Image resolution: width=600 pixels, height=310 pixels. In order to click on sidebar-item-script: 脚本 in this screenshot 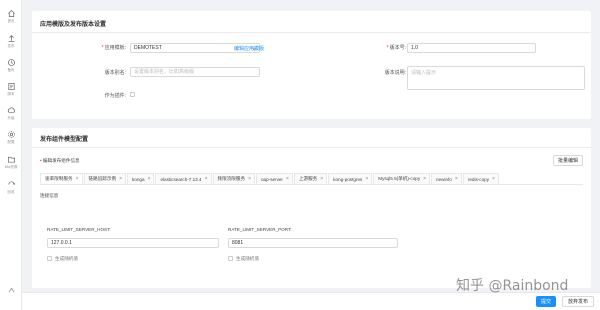, I will do `click(11, 93)`.